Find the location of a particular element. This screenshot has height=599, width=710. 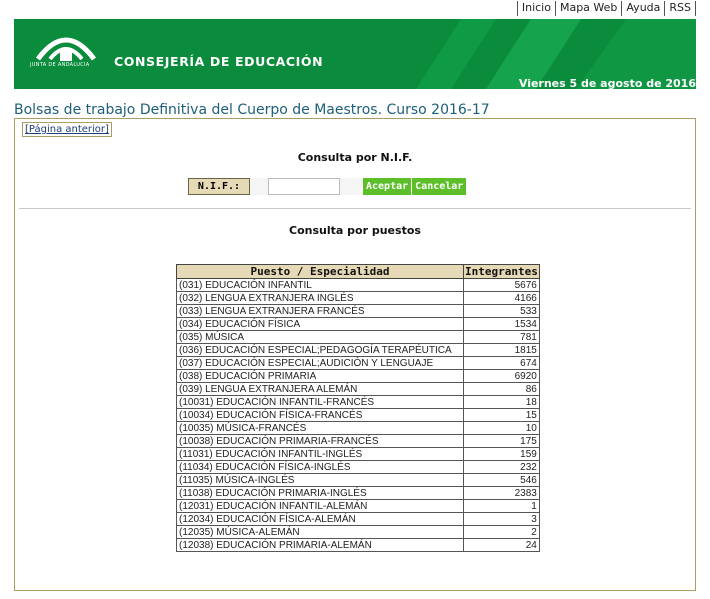

table-header-row: Puesto / Especialidad Integrantes is located at coordinates (358, 271).